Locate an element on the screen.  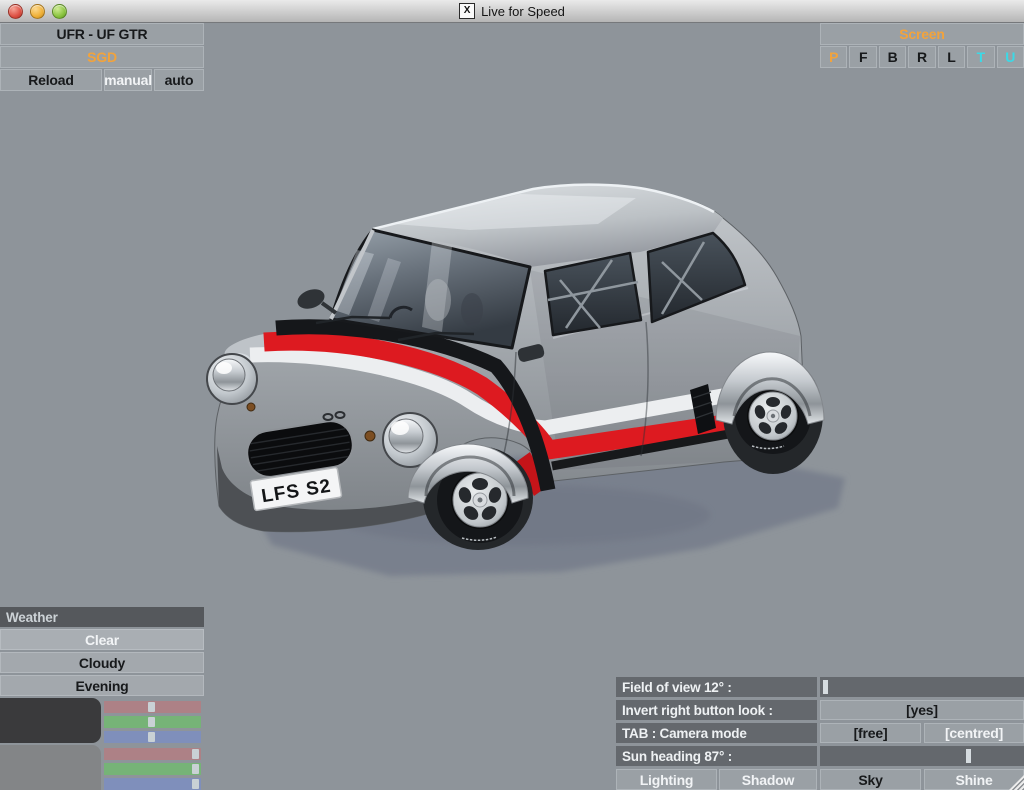
invert-look-label: Invert right button look : is located at coordinates (716, 710).